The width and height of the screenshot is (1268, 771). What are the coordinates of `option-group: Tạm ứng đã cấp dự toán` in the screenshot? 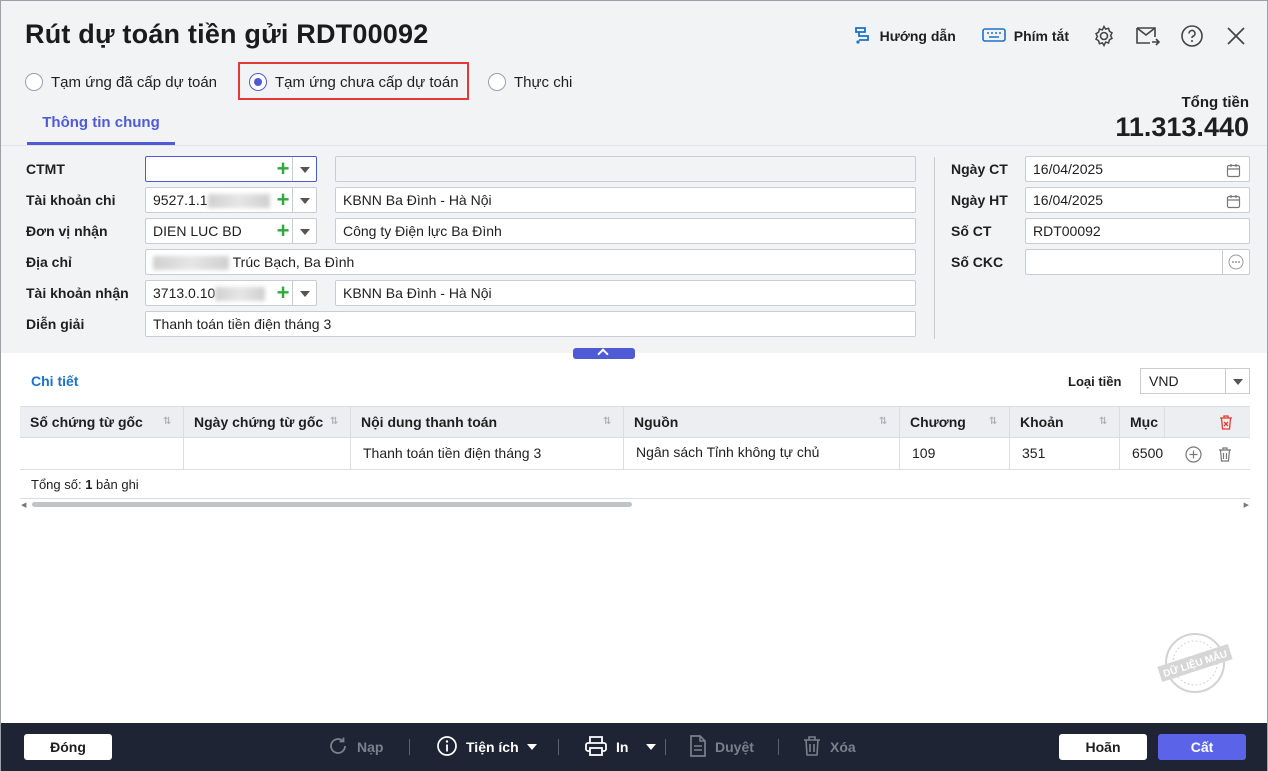 It's located at (139, 82).